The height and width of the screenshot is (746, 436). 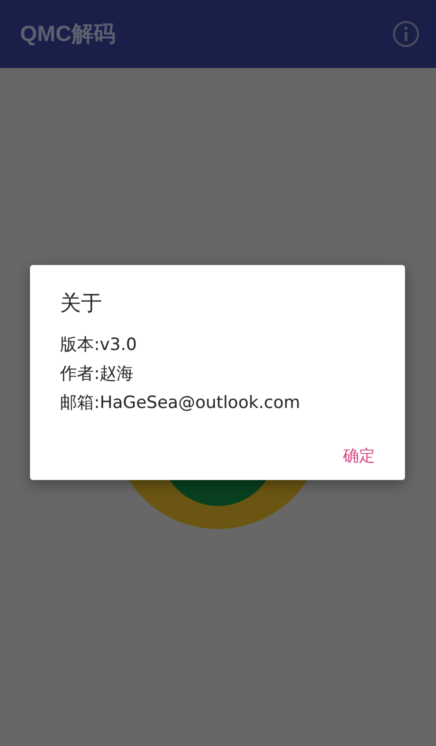 I want to click on info-line: 邮箱:HaGeSea@outlook.com, so click(x=181, y=403).